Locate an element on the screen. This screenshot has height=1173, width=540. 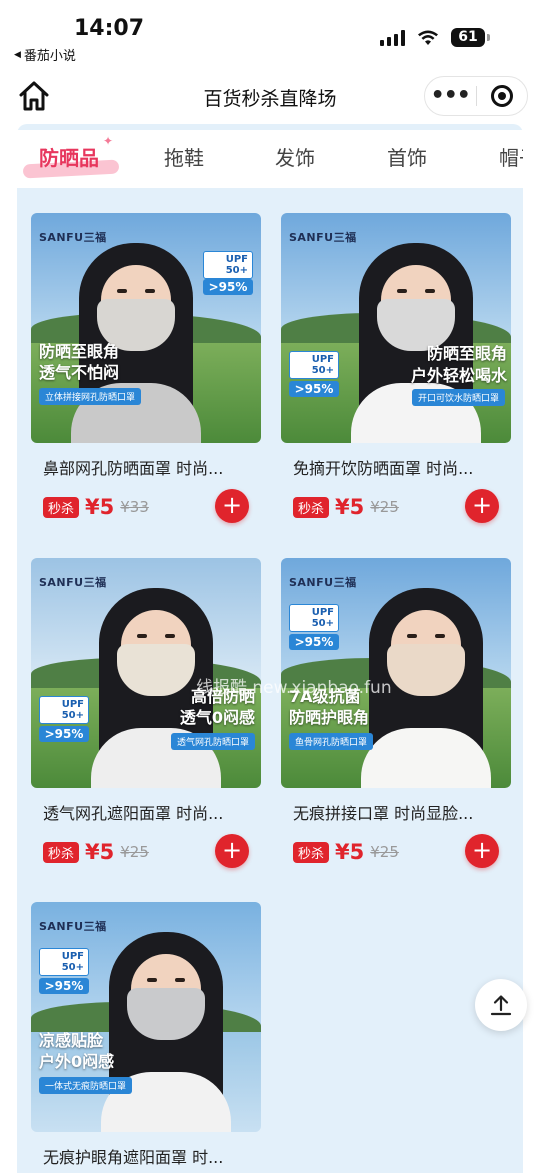
tab-sunscreen: 防晒品 is located at coordinates (69, 156).